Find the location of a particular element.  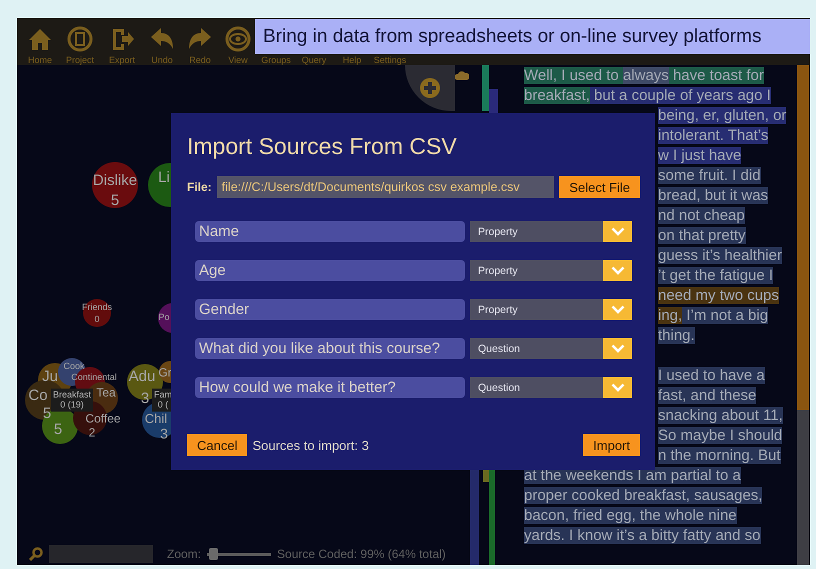

transcript-text: ’t get the fatigue I is located at coordinates (716, 275).